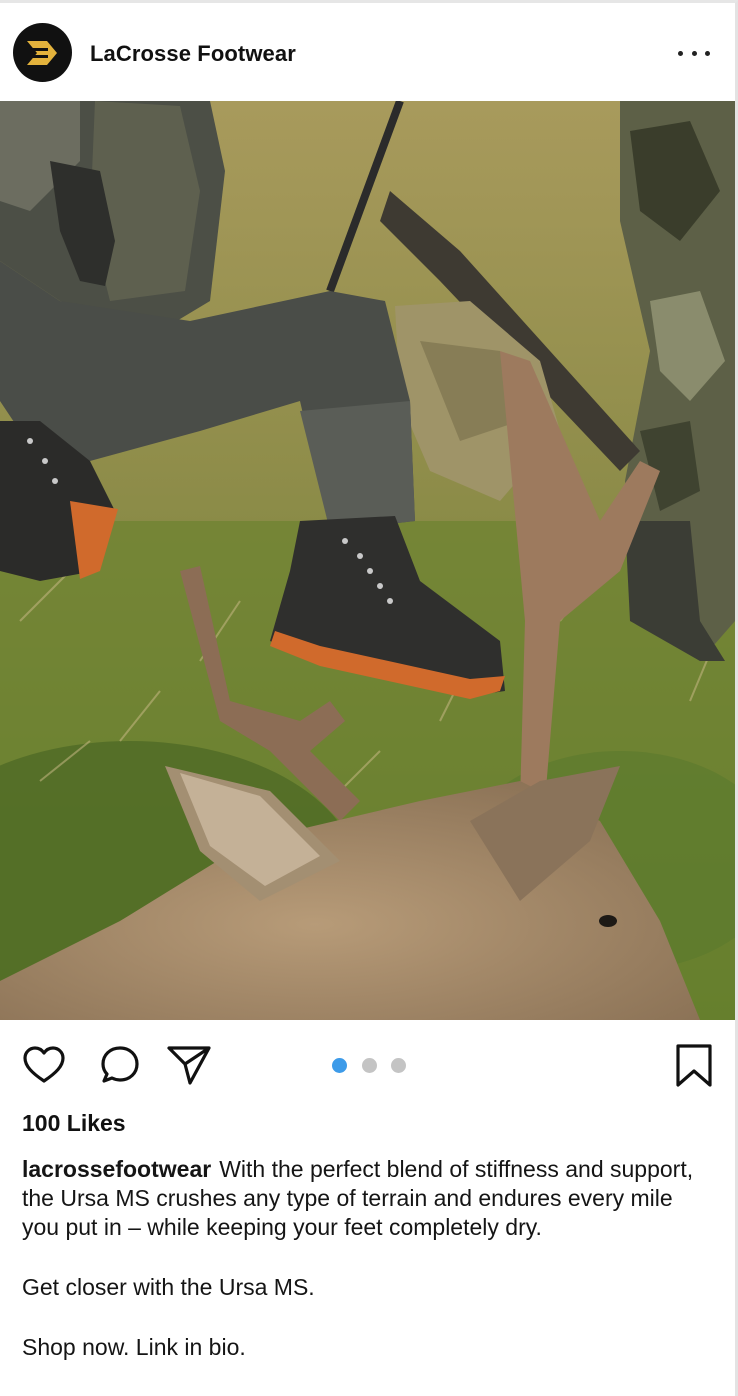 The width and height of the screenshot is (738, 1396). Describe the element at coordinates (694, 53) in the screenshot. I see `more-dots-icon` at that location.